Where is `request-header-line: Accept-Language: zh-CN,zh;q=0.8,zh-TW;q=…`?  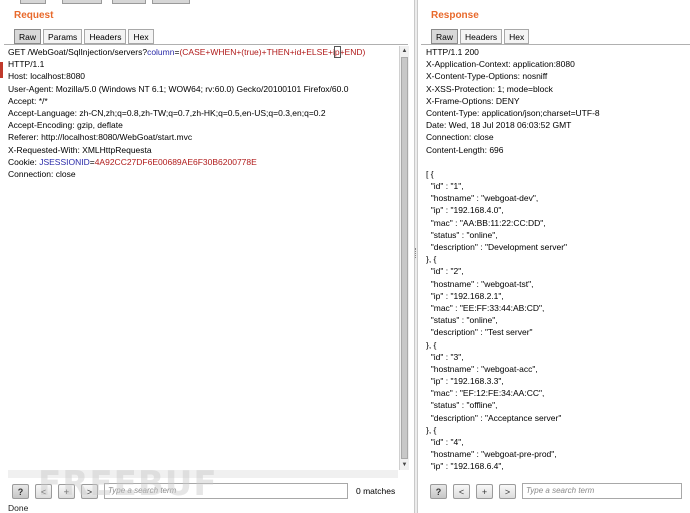
request-header-line: Accept-Language: zh-CN,zh;q=0.8,zh-TW;q=… is located at coordinates (167, 112).